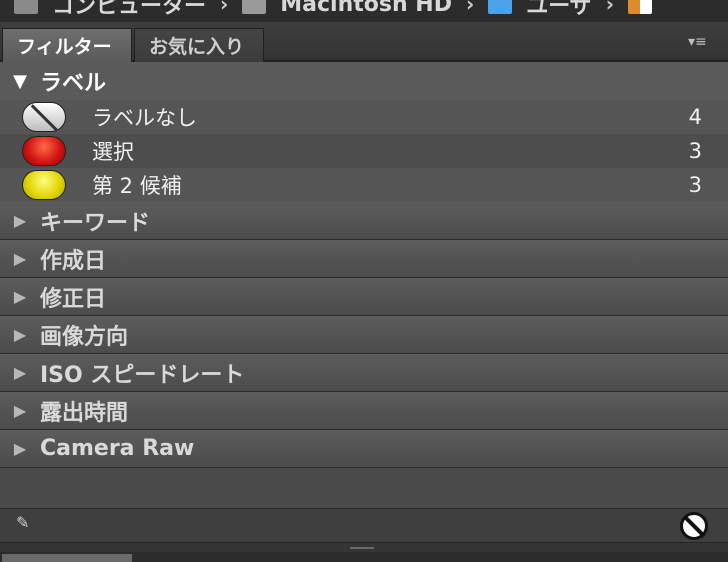  Describe the element at coordinates (44, 117) in the screenshot. I see `no-label-swatch-icon` at that location.